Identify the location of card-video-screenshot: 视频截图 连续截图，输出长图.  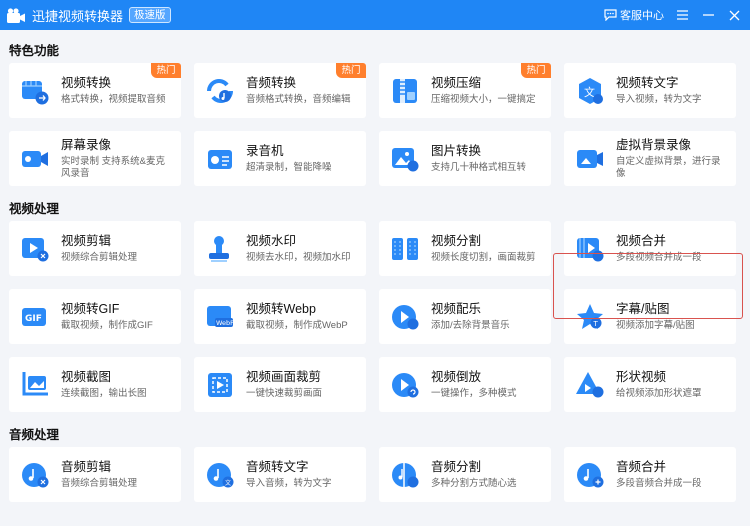
(95, 384).